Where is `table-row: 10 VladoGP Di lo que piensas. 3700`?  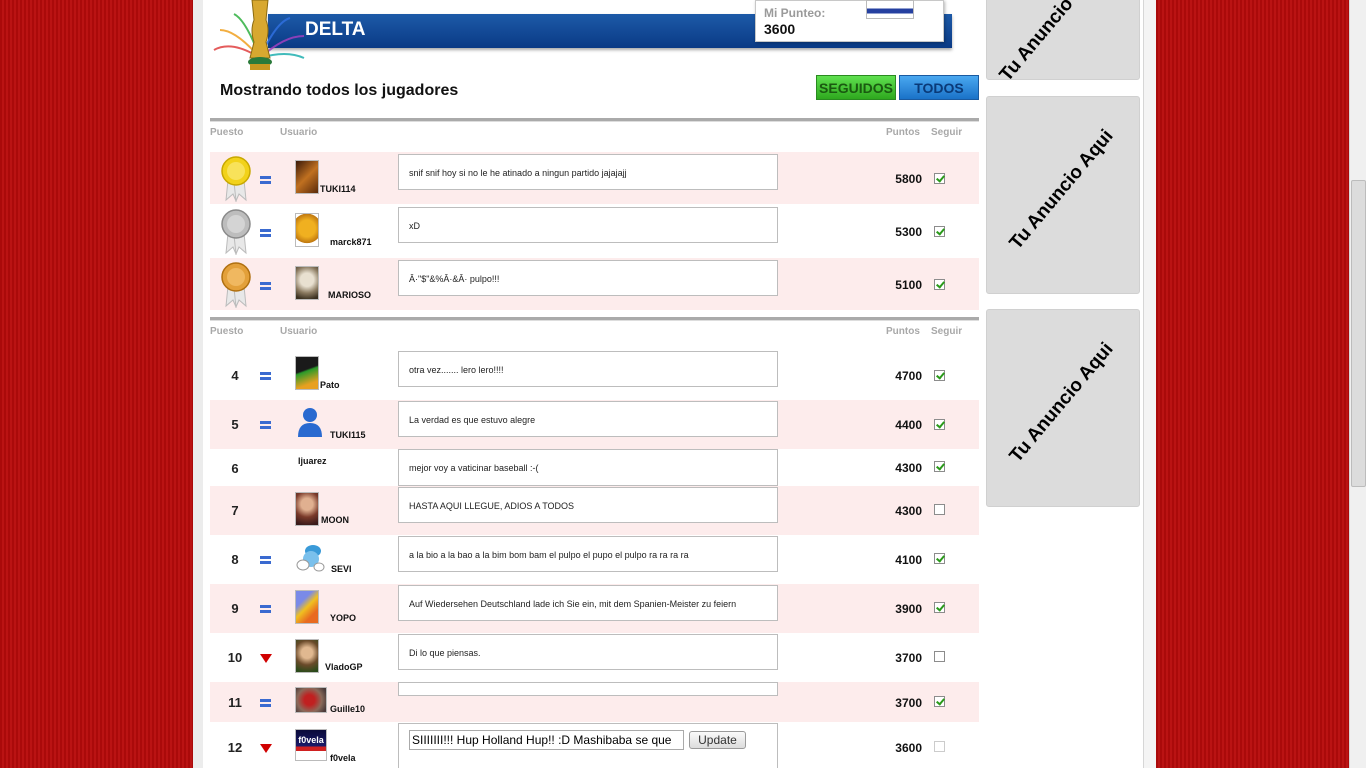 table-row: 10 VladoGP Di lo que piensas. 3700 is located at coordinates (594, 657).